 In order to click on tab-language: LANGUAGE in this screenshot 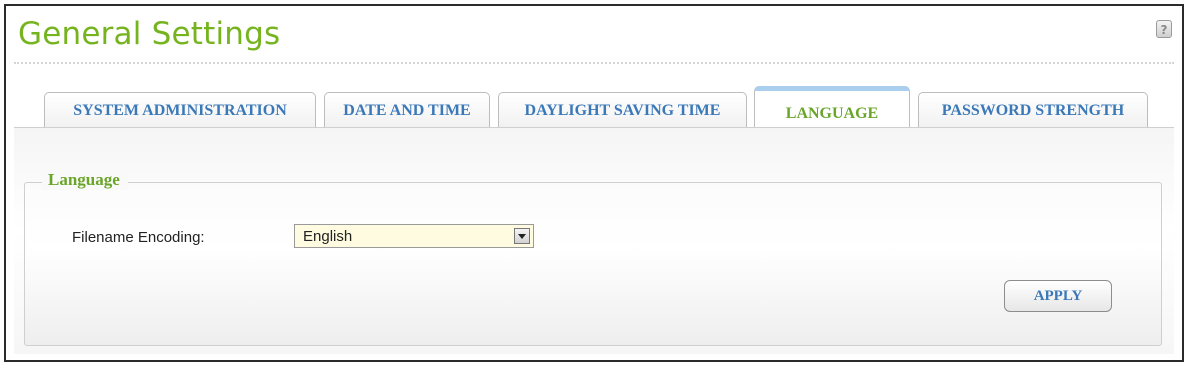, I will do `click(832, 107)`.